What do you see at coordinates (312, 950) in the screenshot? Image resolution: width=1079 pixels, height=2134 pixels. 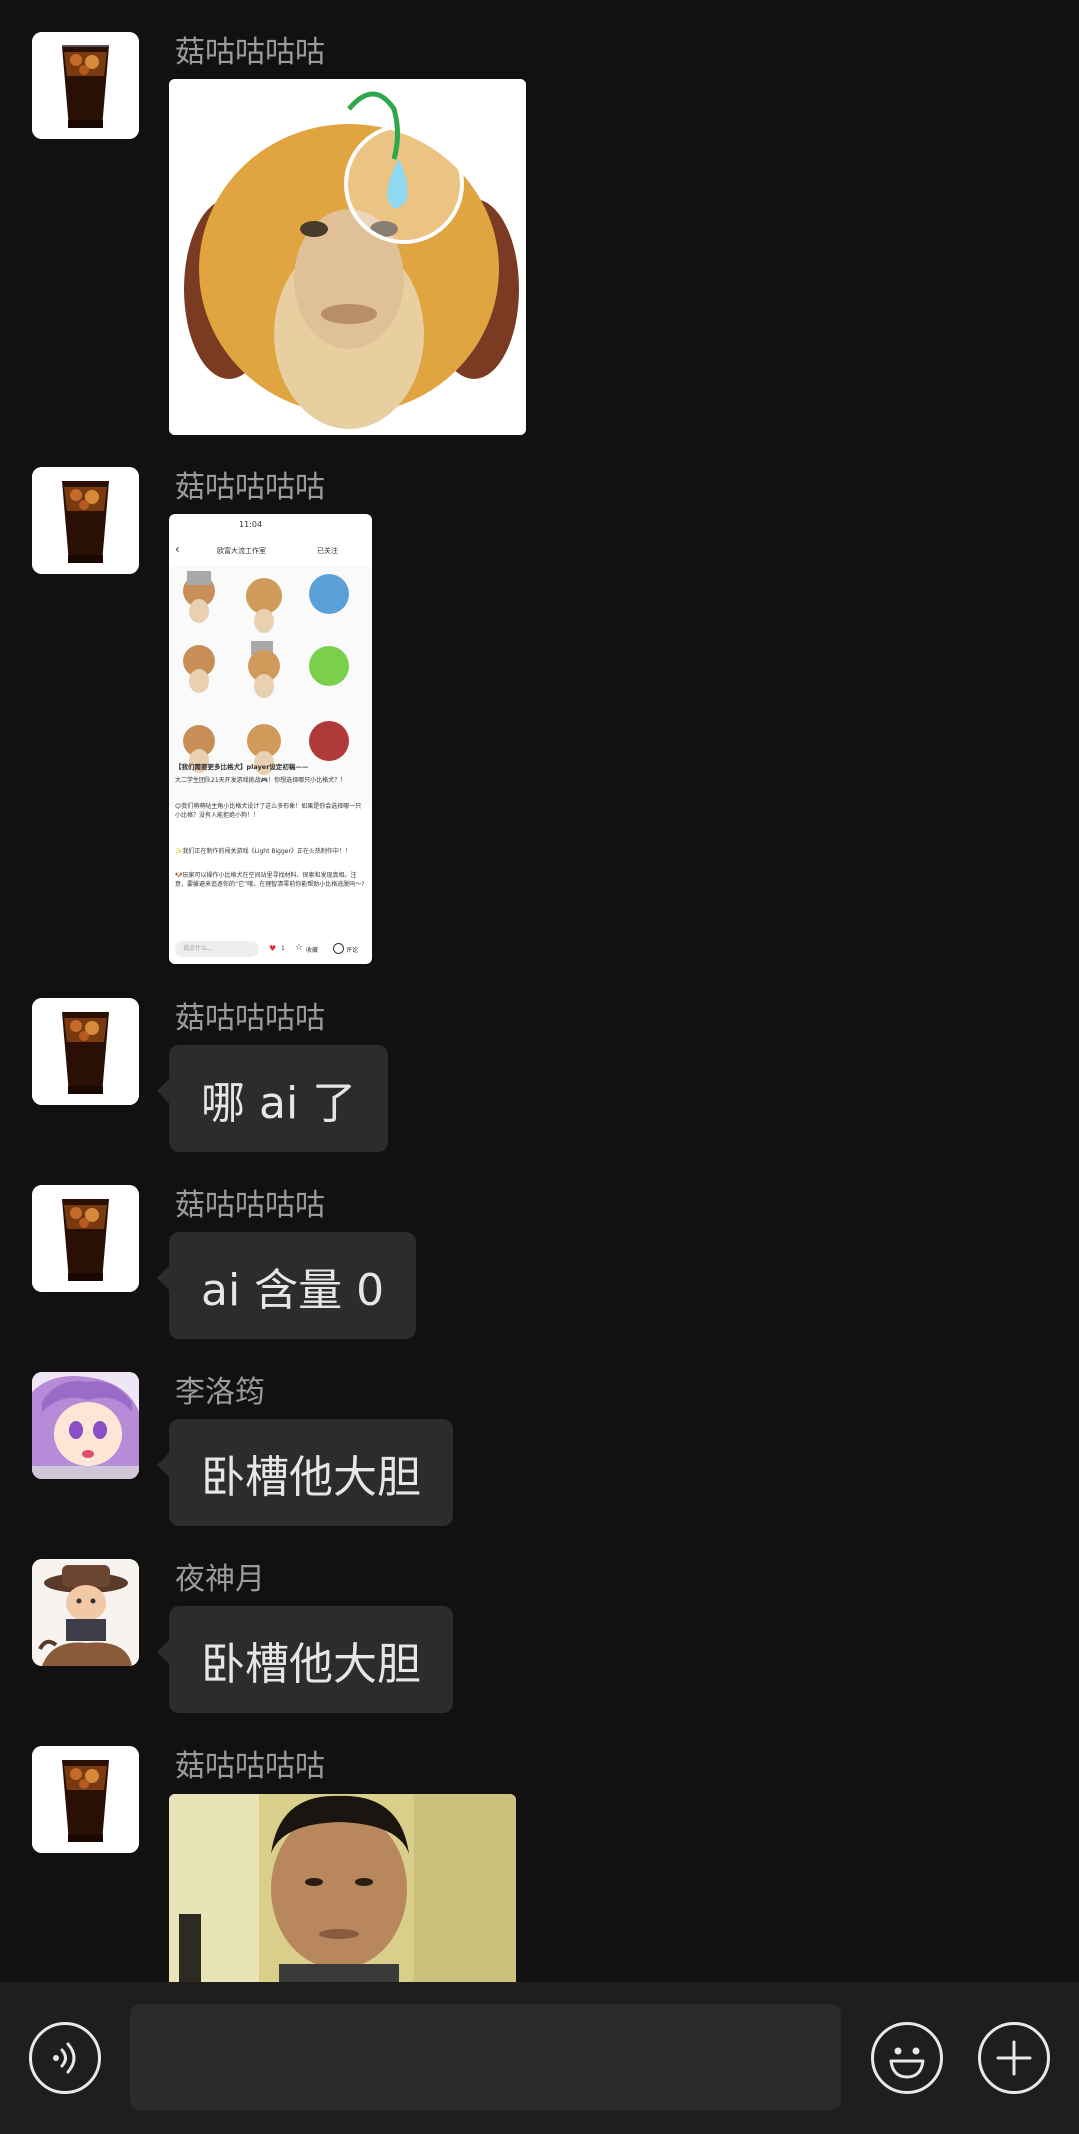 I see `collect-label: 收藏` at bounding box center [312, 950].